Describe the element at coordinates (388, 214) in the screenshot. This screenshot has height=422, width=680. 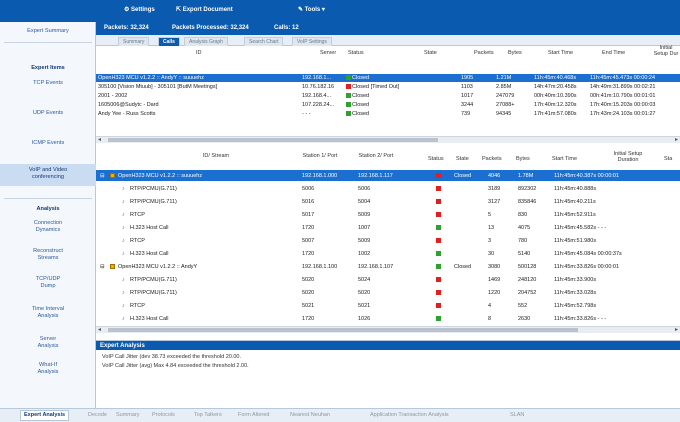
I see `stream-row: ♪ RTCP 5017 5009 5 830 11h:45m:52.911s` at that location.